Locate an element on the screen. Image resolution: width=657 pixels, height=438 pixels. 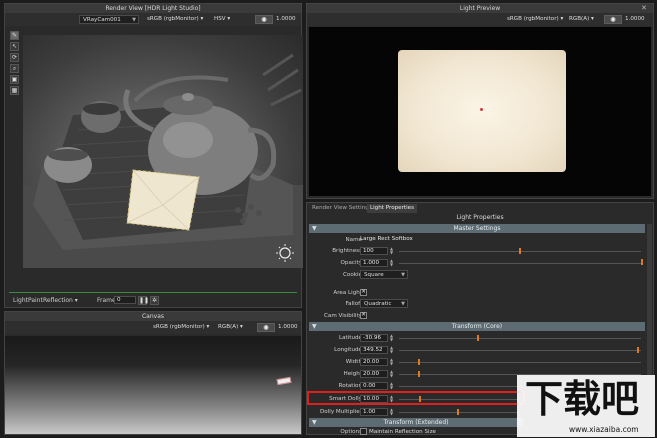
settings-icon: ✲ is located at coordinates (154, 300).